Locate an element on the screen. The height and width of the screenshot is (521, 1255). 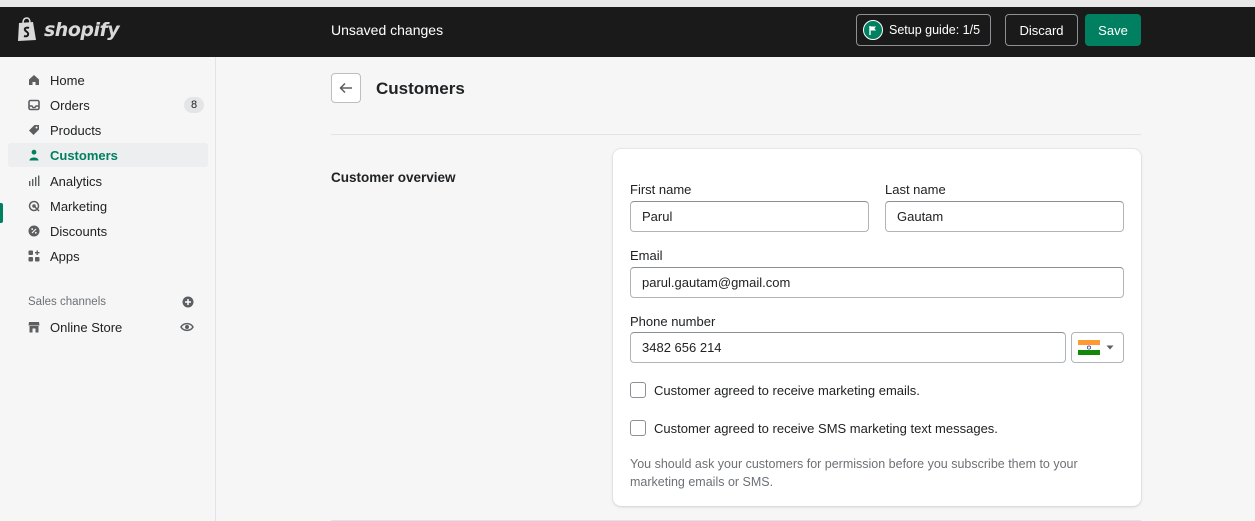
sidebar-item-analytics: Analytics is located at coordinates (108, 181).